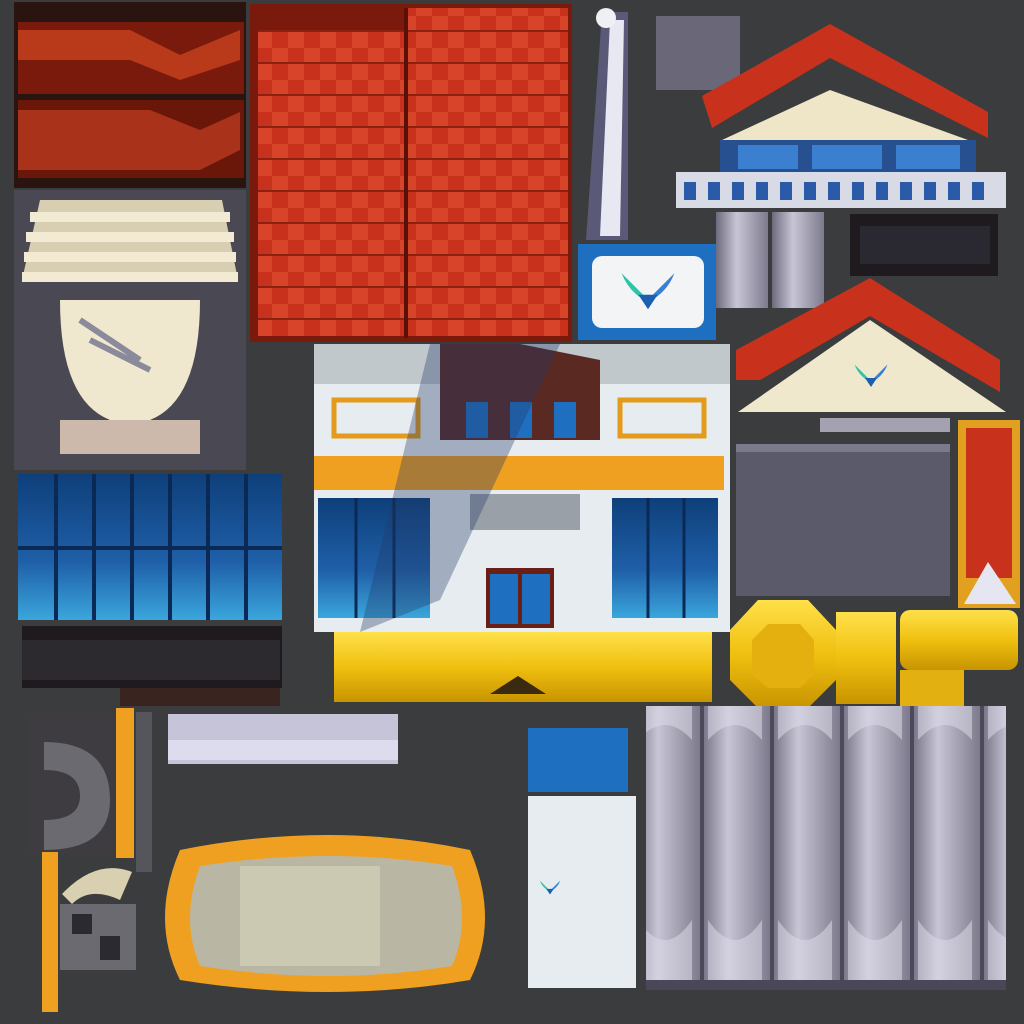 The width and height of the screenshot is (1024, 1024). What do you see at coordinates (647, 292) in the screenshot?
I see `gym-sign-panel` at bounding box center [647, 292].